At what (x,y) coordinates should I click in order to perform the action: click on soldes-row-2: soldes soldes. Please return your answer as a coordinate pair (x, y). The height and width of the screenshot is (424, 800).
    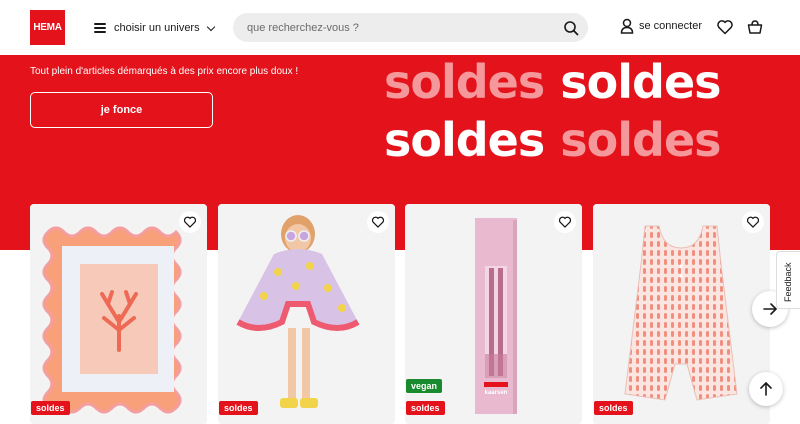
    Looking at the image, I should click on (560, 140).